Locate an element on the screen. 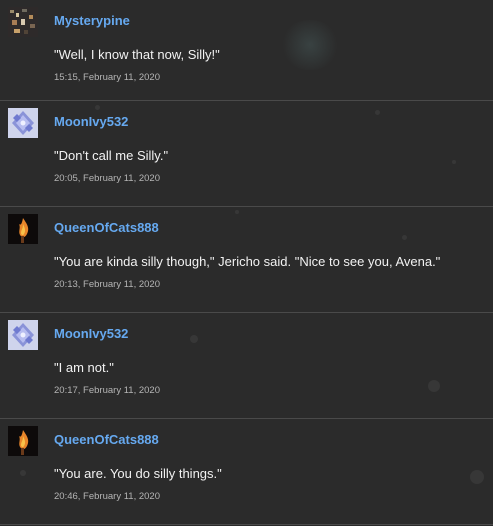  comment-text: "I am not." is located at coordinates (84, 367).